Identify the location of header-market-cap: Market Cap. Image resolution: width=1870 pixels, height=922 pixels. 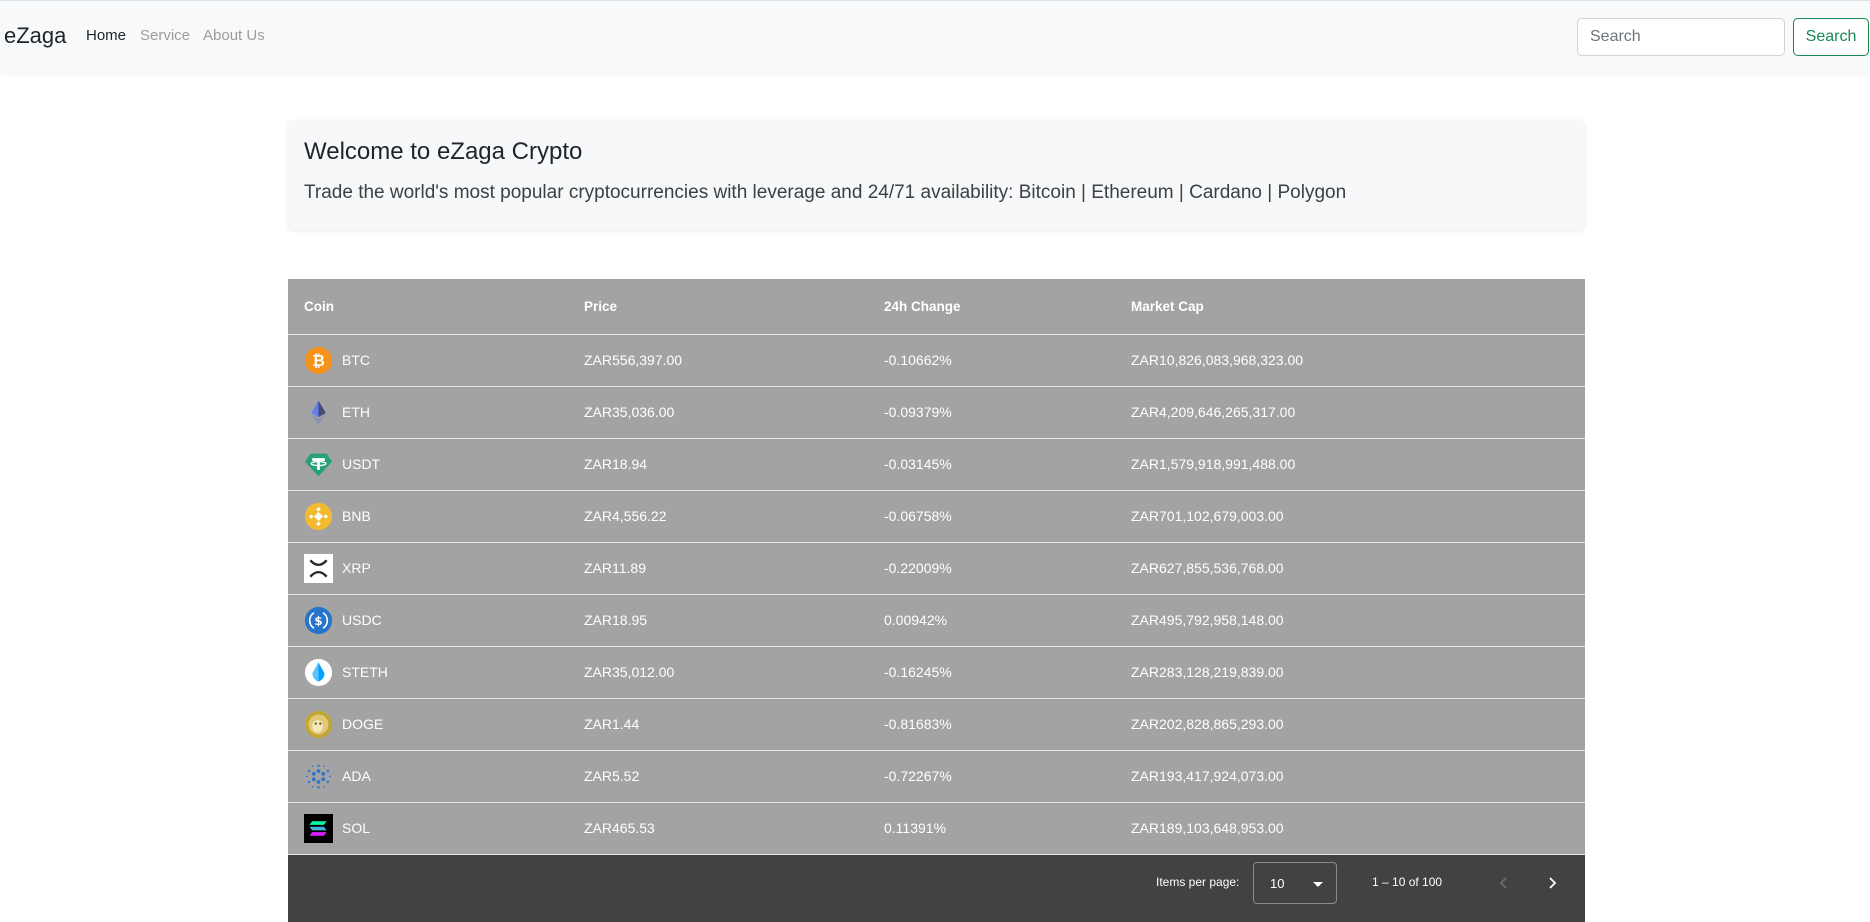
(1167, 306).